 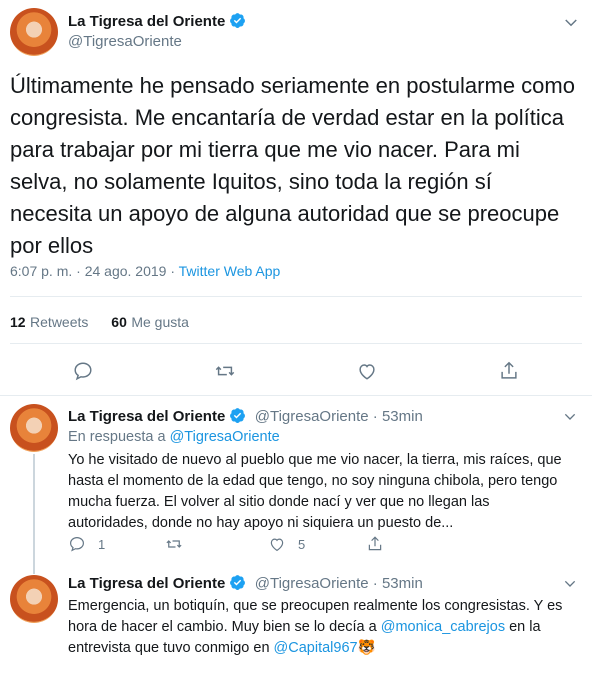 What do you see at coordinates (230, 271) in the screenshot?
I see `tweet-source: Twitter Web App` at bounding box center [230, 271].